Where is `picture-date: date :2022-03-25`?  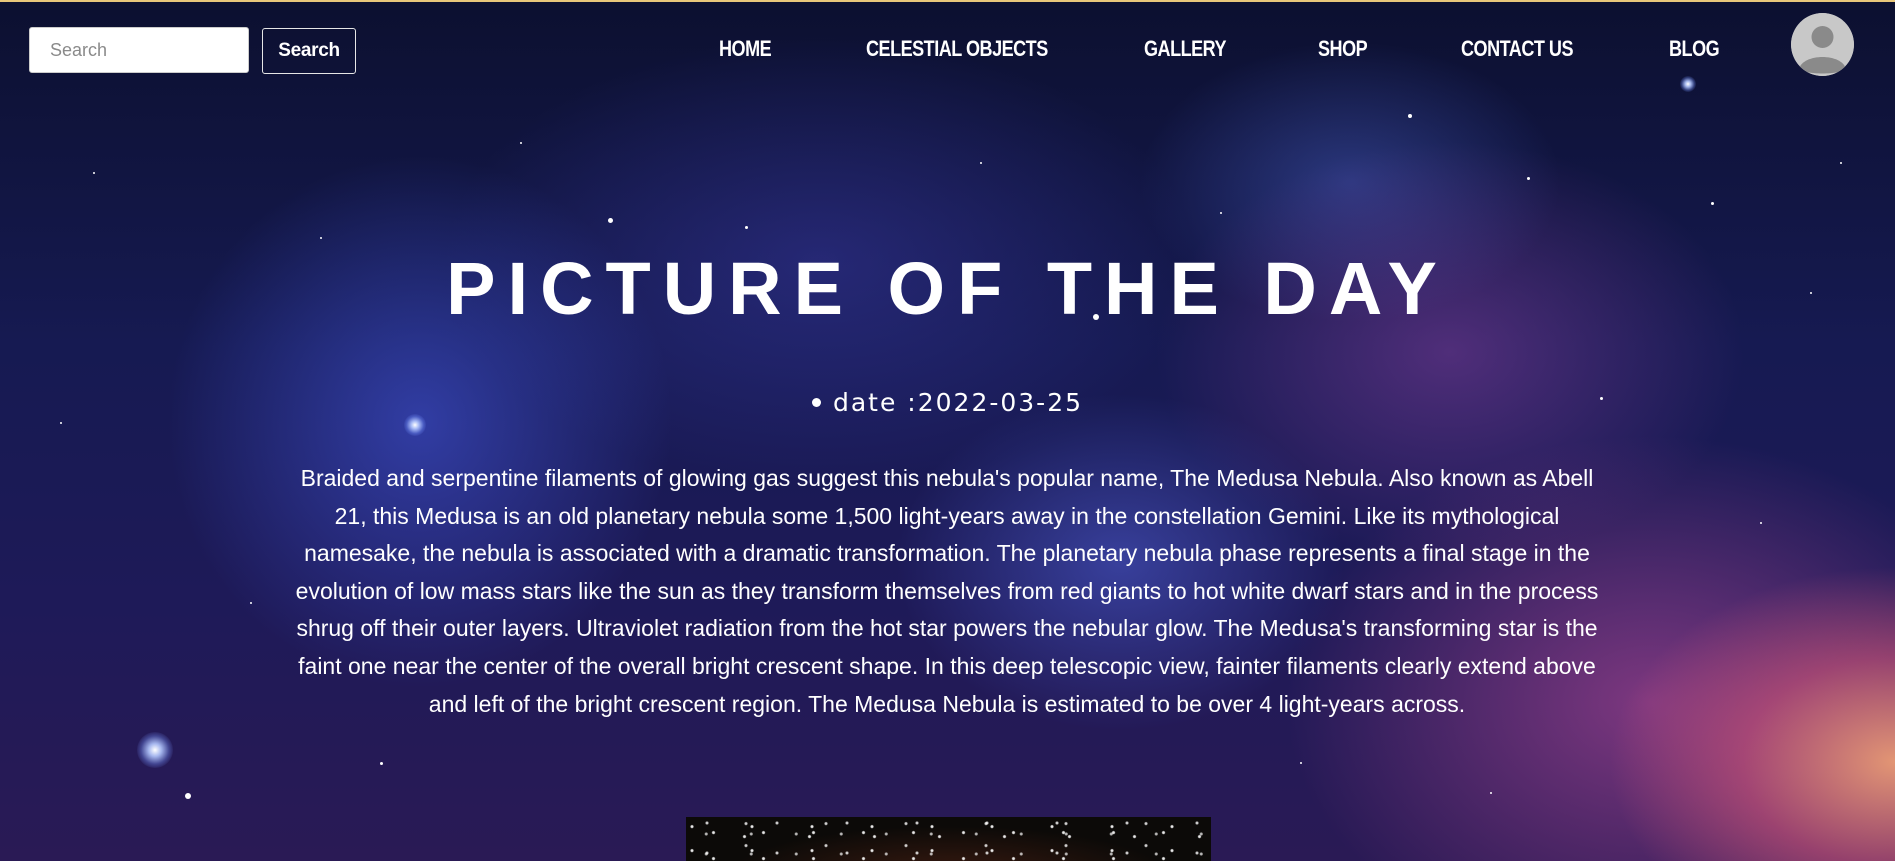 picture-date: date :2022-03-25 is located at coordinates (958, 402).